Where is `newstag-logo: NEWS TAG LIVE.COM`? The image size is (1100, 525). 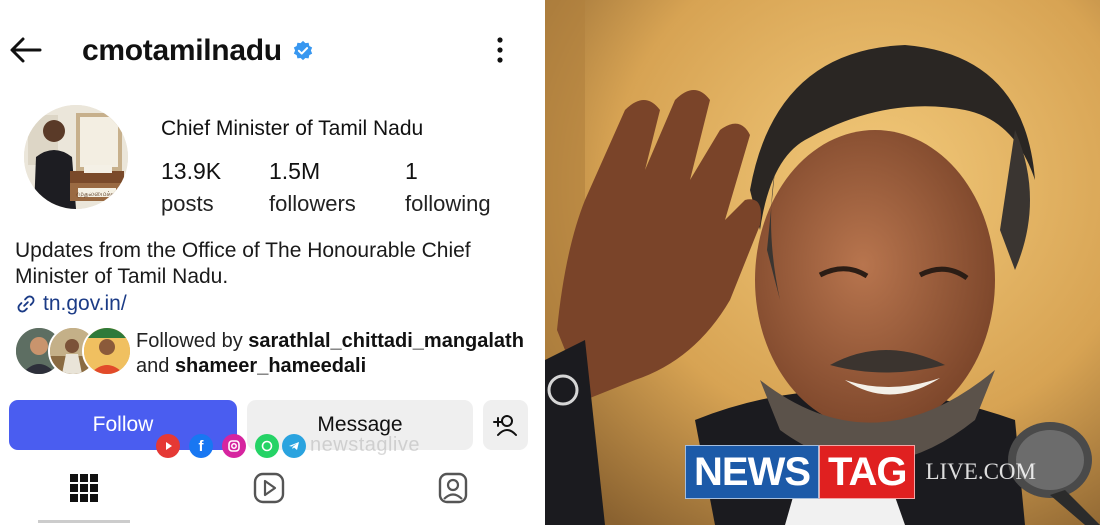 newstag-logo: NEWS TAG LIVE.COM is located at coordinates (860, 472).